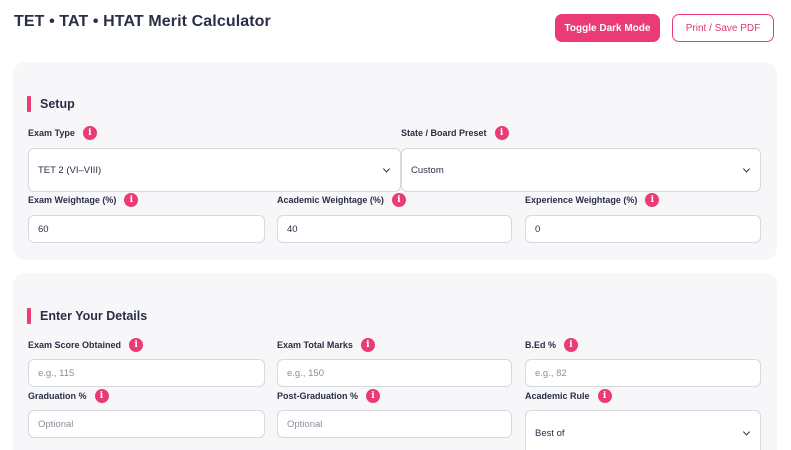  Describe the element at coordinates (72, 200) in the screenshot. I see `exam-weightage-label-text: Exam Weightage (%)` at that location.